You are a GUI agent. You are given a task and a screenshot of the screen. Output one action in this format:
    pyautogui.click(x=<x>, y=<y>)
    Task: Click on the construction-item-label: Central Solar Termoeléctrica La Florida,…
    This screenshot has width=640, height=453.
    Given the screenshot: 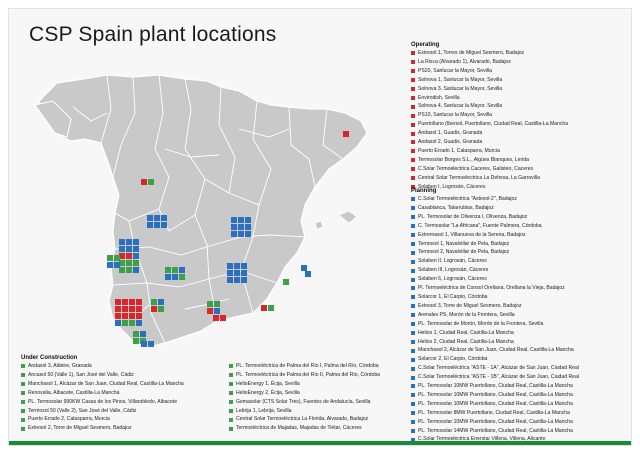 What is the action you would take?
    pyautogui.click(x=302, y=419)
    